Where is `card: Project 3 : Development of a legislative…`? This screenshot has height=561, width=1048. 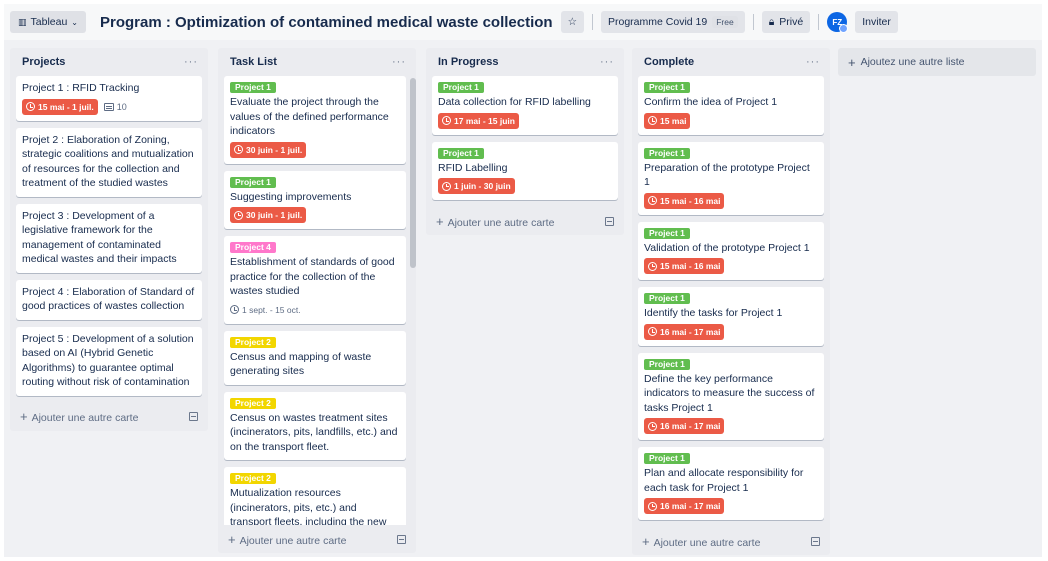 card: Project 3 : Development of a legislative… is located at coordinates (109, 238).